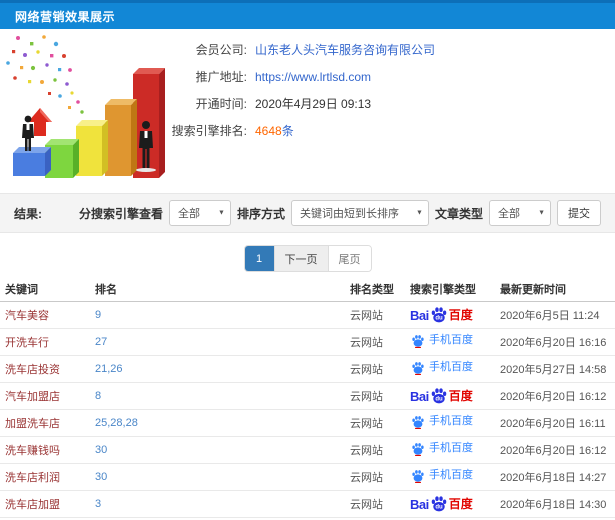 This screenshot has height=520, width=615. I want to click on sort-label: 排序方式, so click(260, 213).